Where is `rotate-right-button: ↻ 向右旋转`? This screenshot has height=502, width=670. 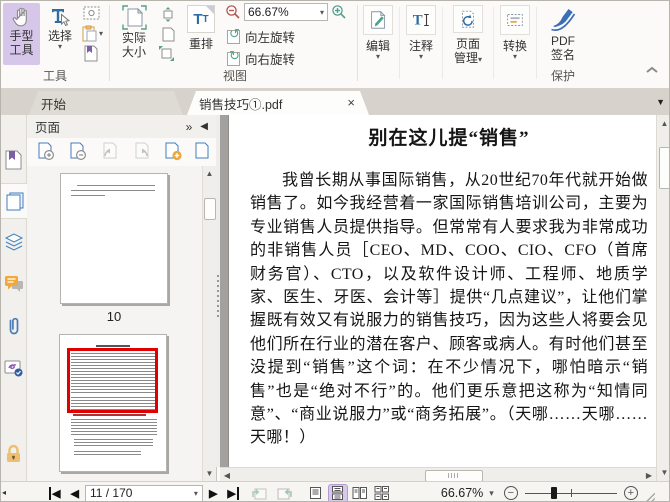 rotate-right-button: ↻ 向右旋转 is located at coordinates (261, 58).